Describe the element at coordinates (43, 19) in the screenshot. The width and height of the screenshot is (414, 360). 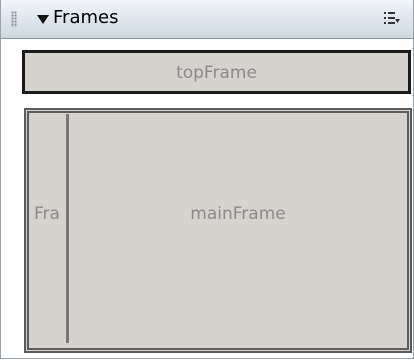
I see `collapse-triangle-icon` at that location.